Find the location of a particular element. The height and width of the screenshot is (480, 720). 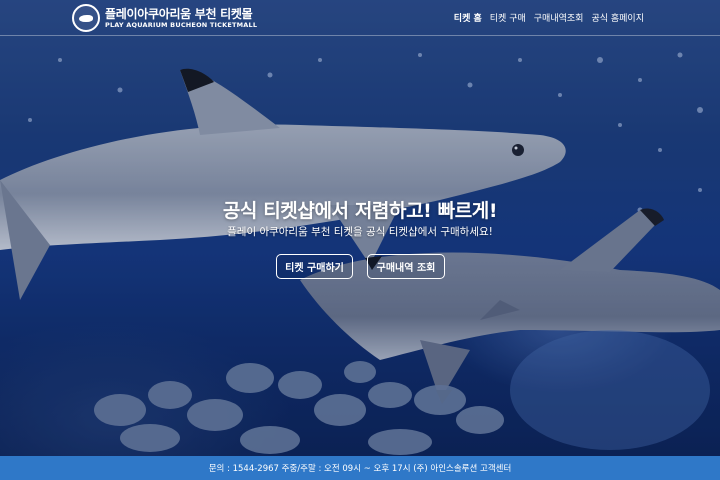

nav-ticket-home: 티켓 홈 is located at coordinates (468, 17).